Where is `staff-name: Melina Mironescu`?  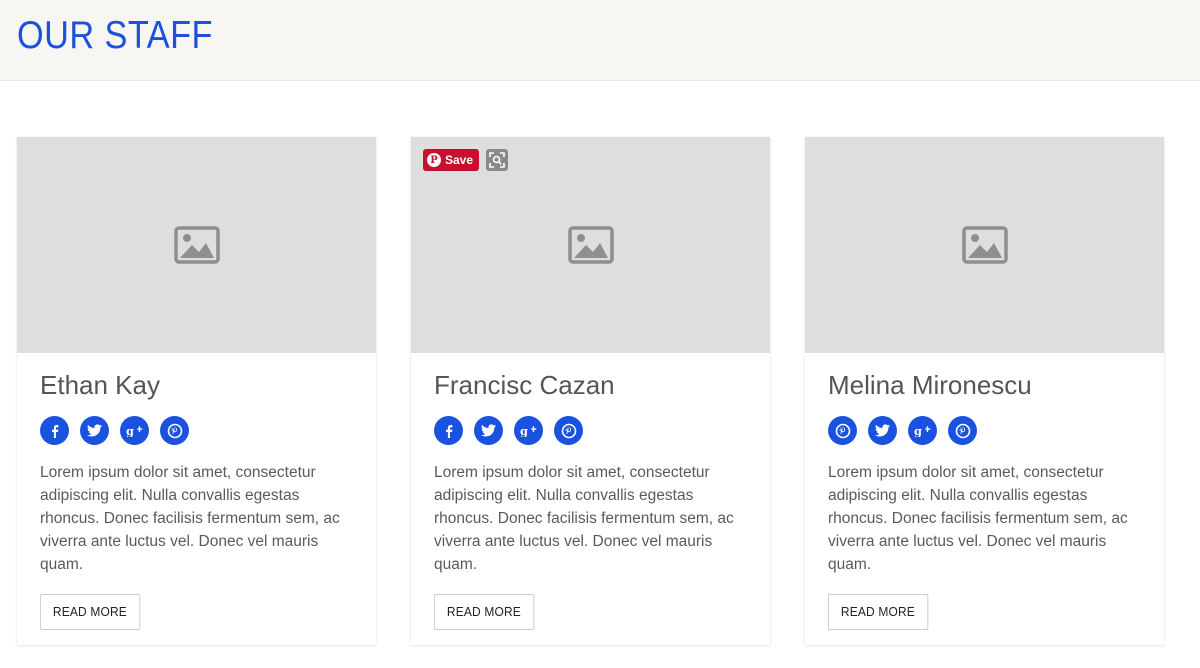 staff-name: Melina Mironescu is located at coordinates (930, 385).